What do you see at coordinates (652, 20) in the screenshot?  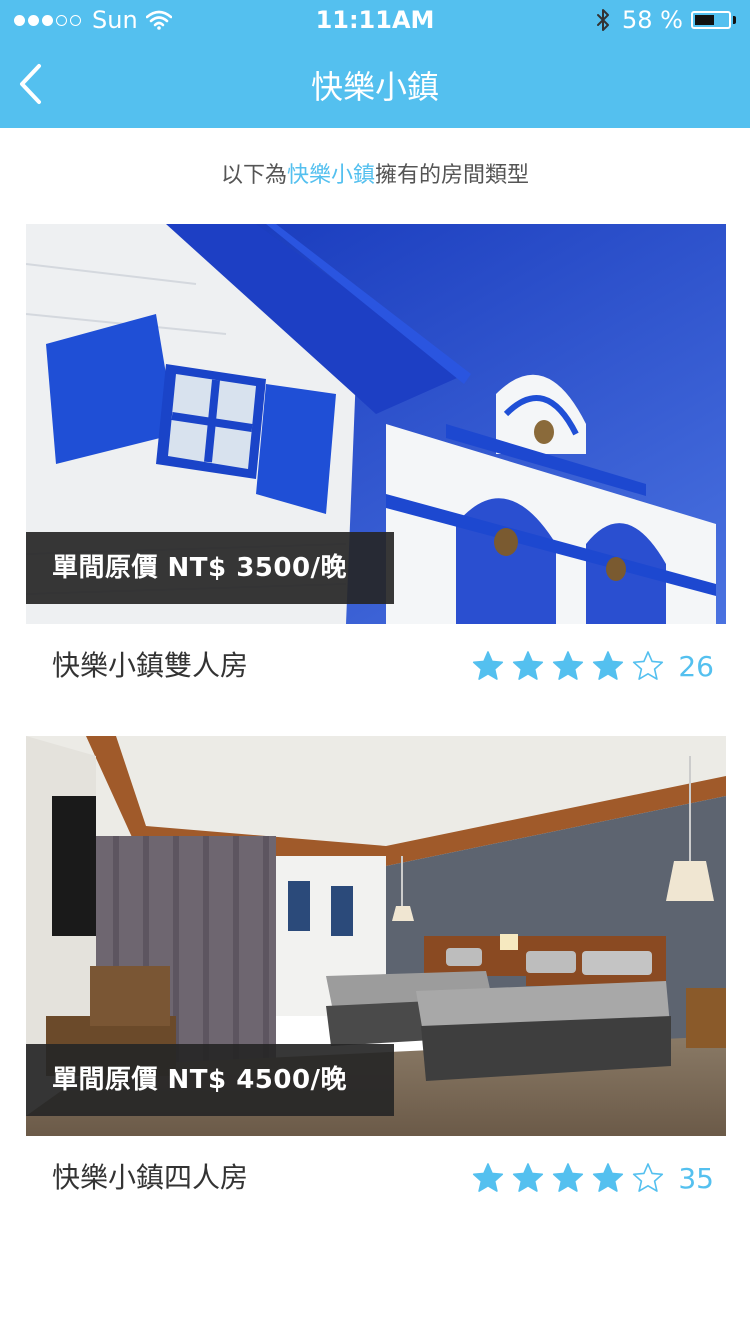 I see `battery-percent: 58 %` at bounding box center [652, 20].